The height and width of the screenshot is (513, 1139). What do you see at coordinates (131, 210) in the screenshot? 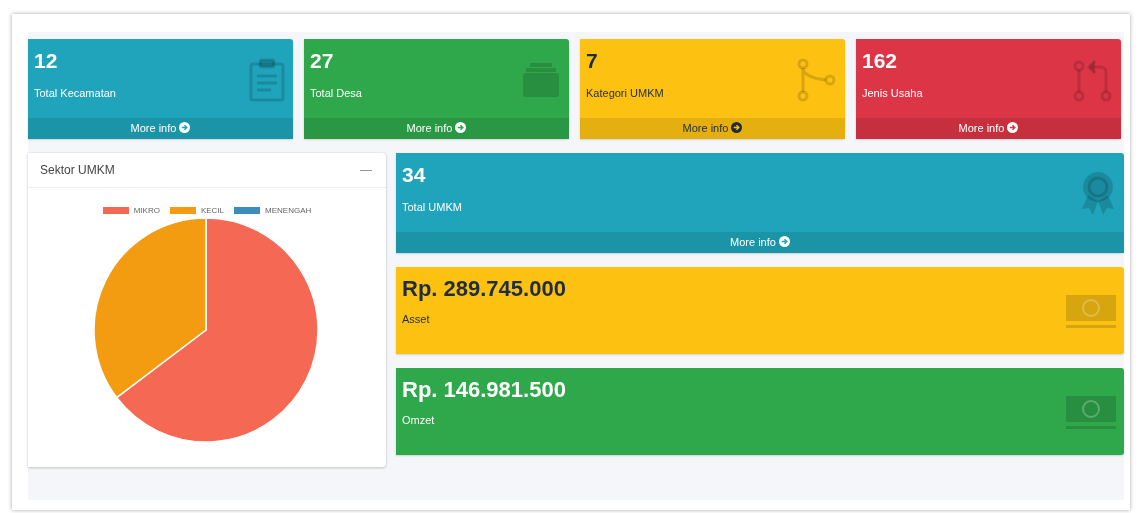
I see `legend-item: MIKRO` at bounding box center [131, 210].